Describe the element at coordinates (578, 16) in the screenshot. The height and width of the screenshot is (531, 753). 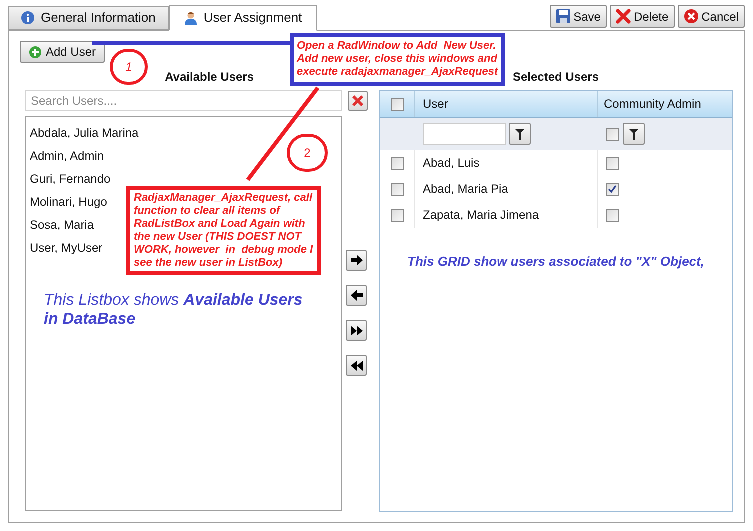
I see `toolbar-button: Save` at that location.